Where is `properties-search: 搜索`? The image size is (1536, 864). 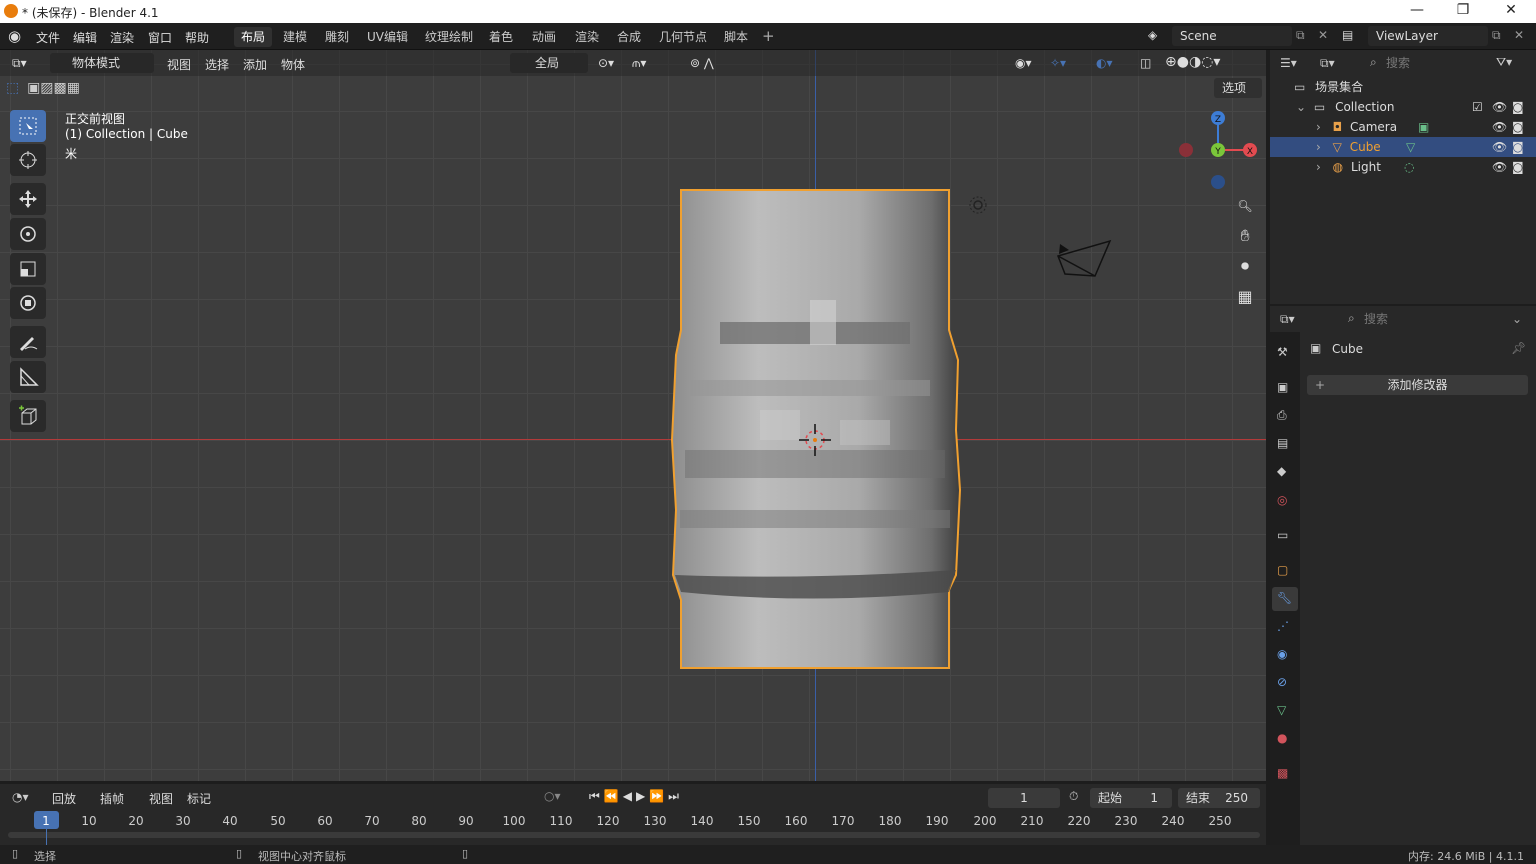
properties-search: 搜索 is located at coordinates (1407, 319).